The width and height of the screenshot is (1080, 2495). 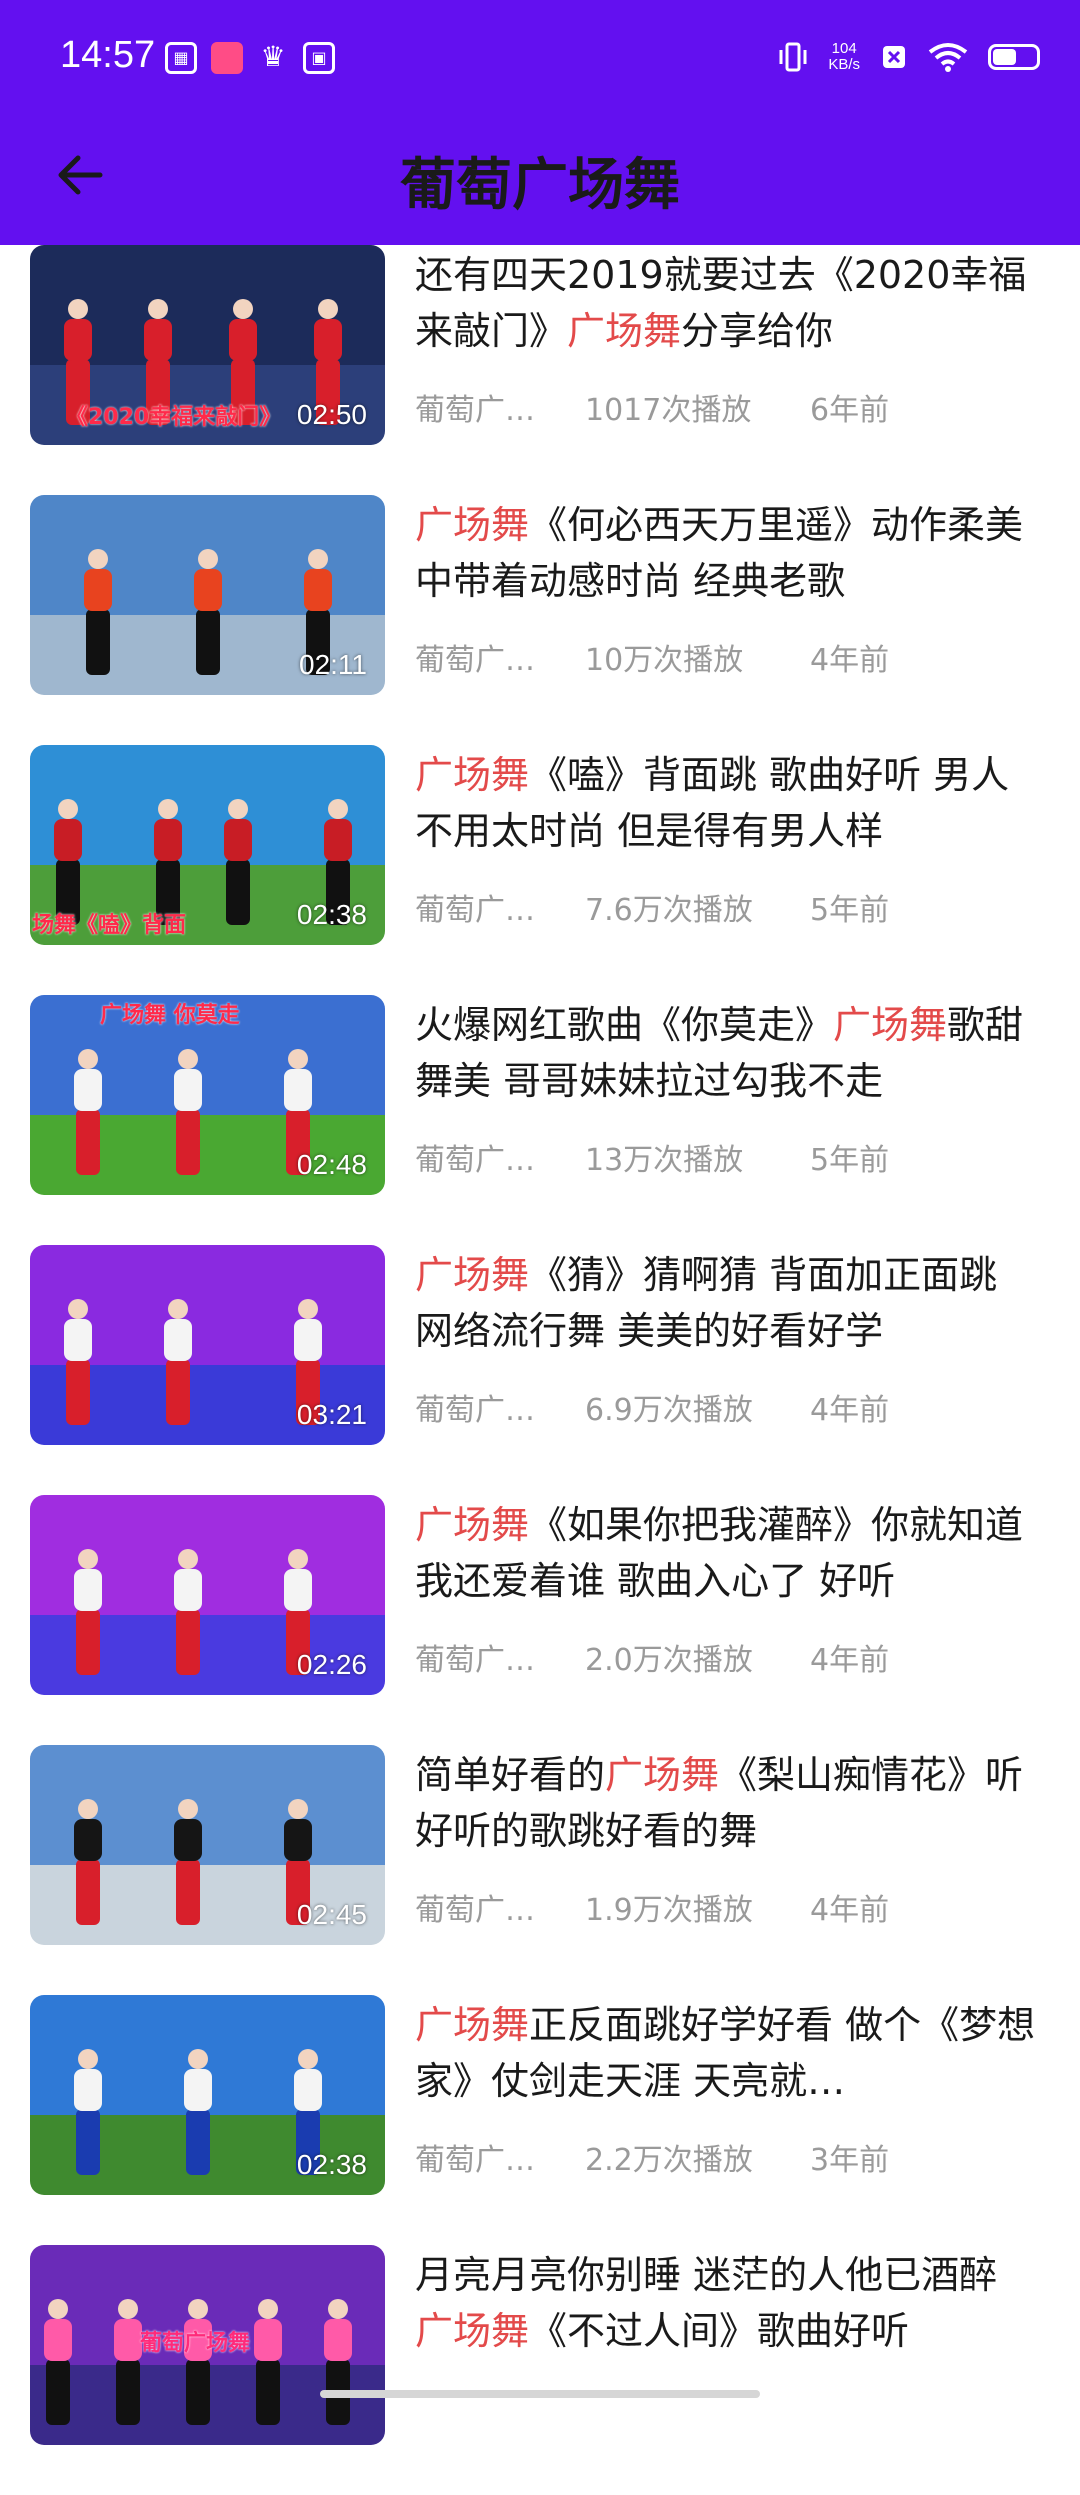 What do you see at coordinates (948, 57) in the screenshot?
I see `wifi-icon` at bounding box center [948, 57].